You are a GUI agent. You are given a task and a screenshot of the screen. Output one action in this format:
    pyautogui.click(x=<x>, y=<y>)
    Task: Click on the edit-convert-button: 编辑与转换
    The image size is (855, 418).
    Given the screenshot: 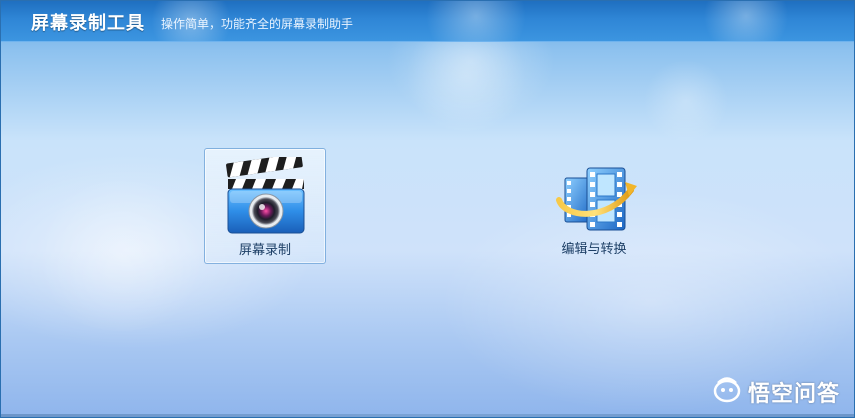 What is the action you would take?
    pyautogui.click(x=594, y=205)
    